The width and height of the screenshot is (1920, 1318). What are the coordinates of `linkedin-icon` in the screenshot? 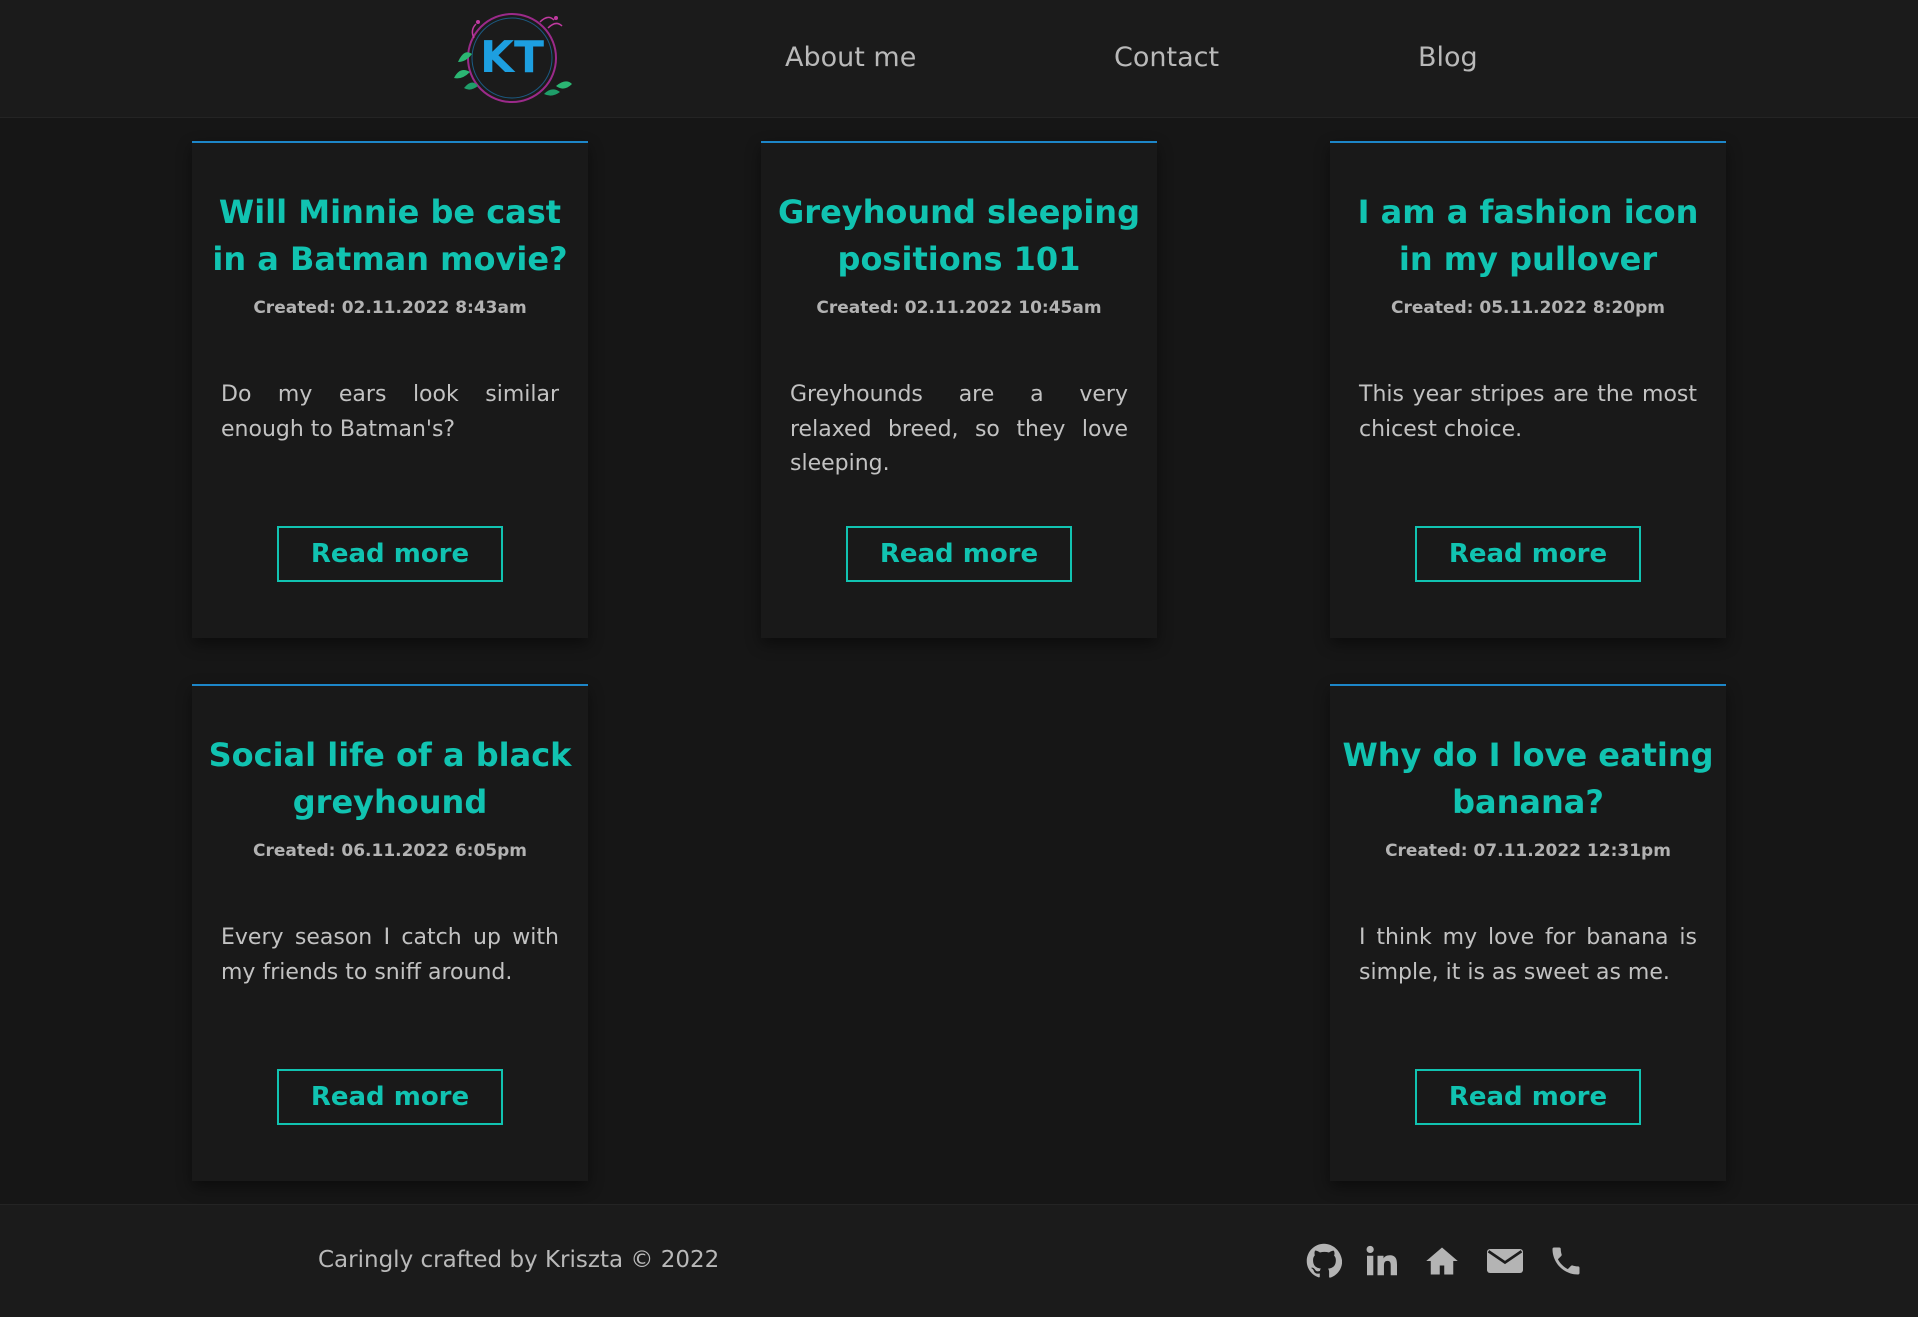 It's located at (1382, 1261).